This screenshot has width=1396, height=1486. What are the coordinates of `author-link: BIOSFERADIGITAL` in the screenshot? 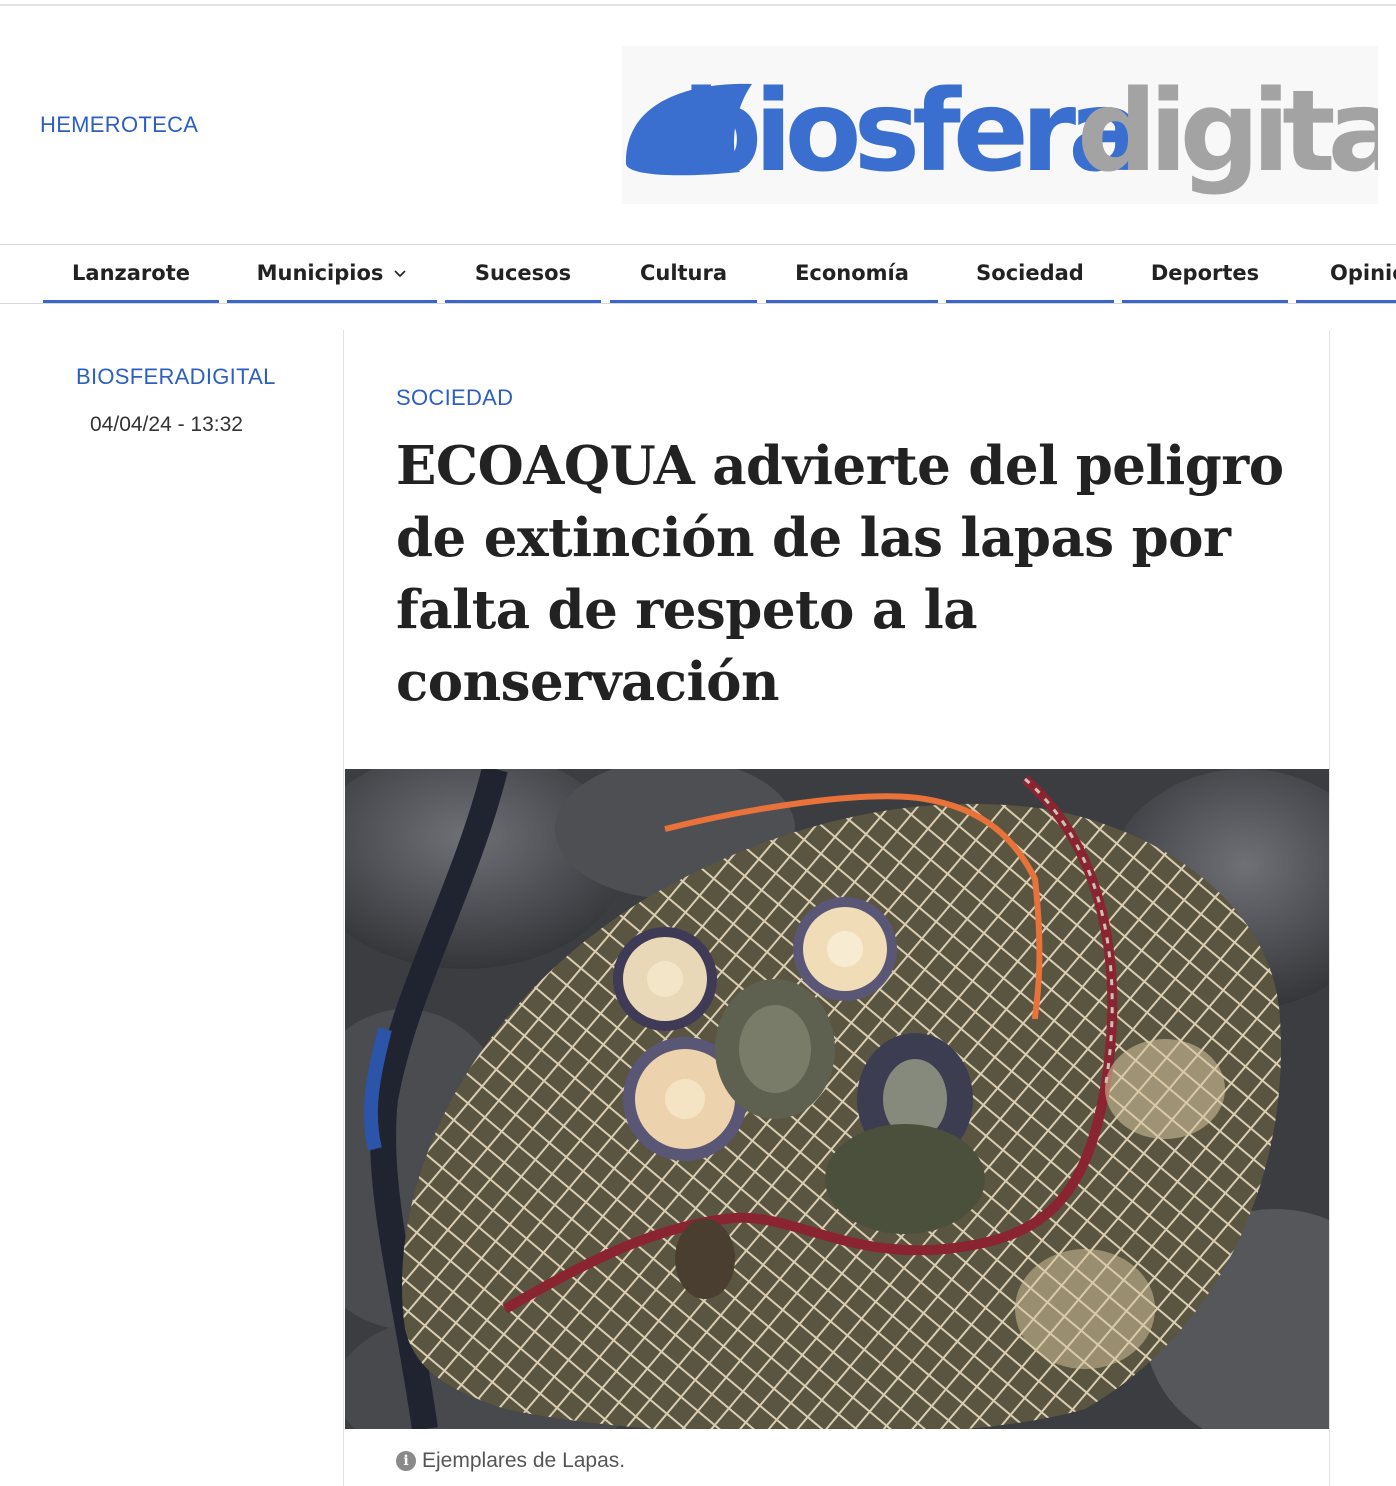 It's located at (176, 377).